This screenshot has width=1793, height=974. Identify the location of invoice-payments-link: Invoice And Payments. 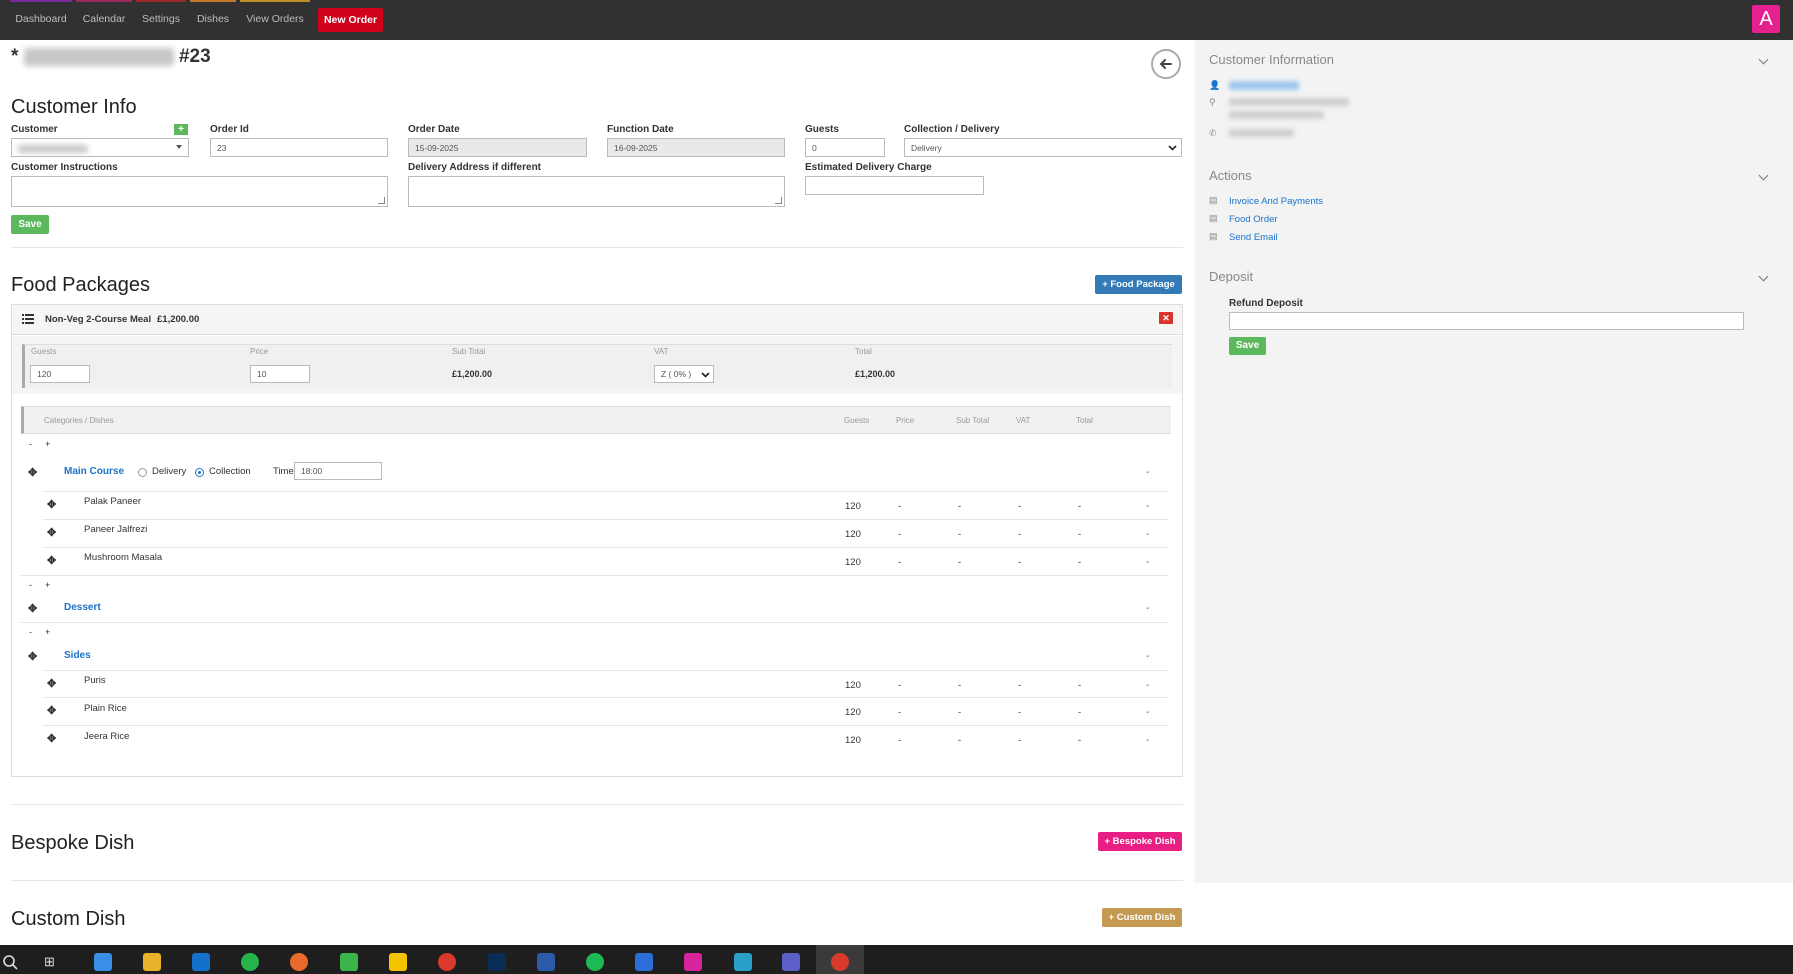
(1276, 201).